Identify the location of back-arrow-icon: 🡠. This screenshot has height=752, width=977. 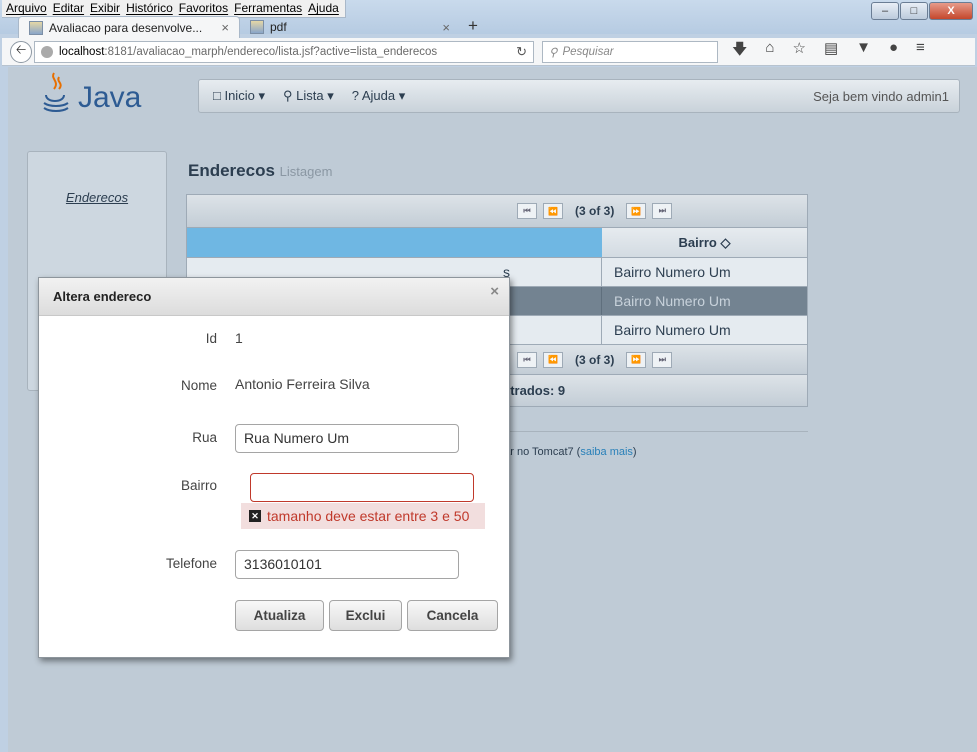
(21, 49).